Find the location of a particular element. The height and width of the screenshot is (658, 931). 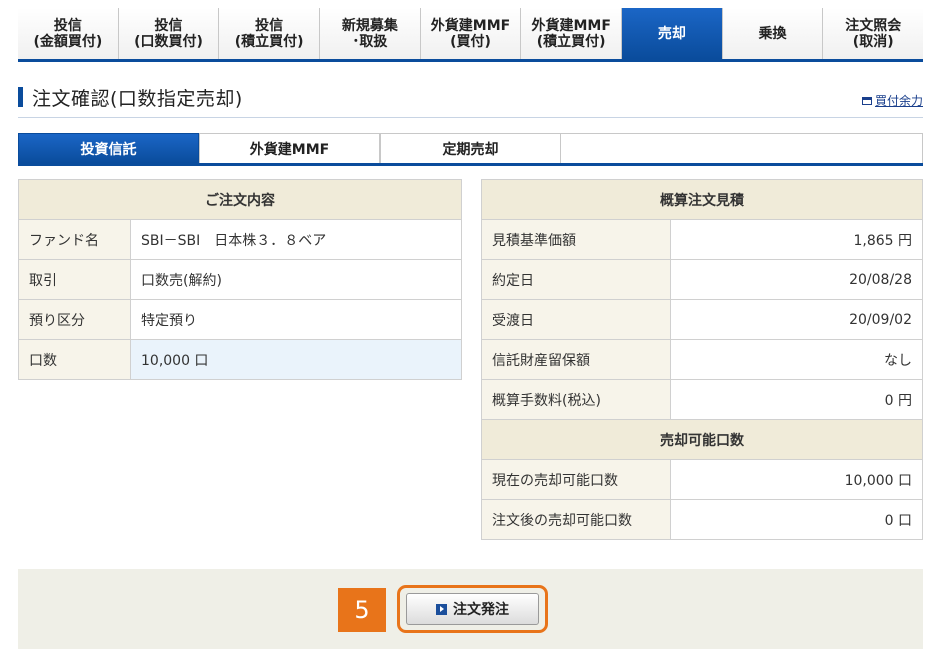

buy-power-link: 買付余力 is located at coordinates (892, 100).